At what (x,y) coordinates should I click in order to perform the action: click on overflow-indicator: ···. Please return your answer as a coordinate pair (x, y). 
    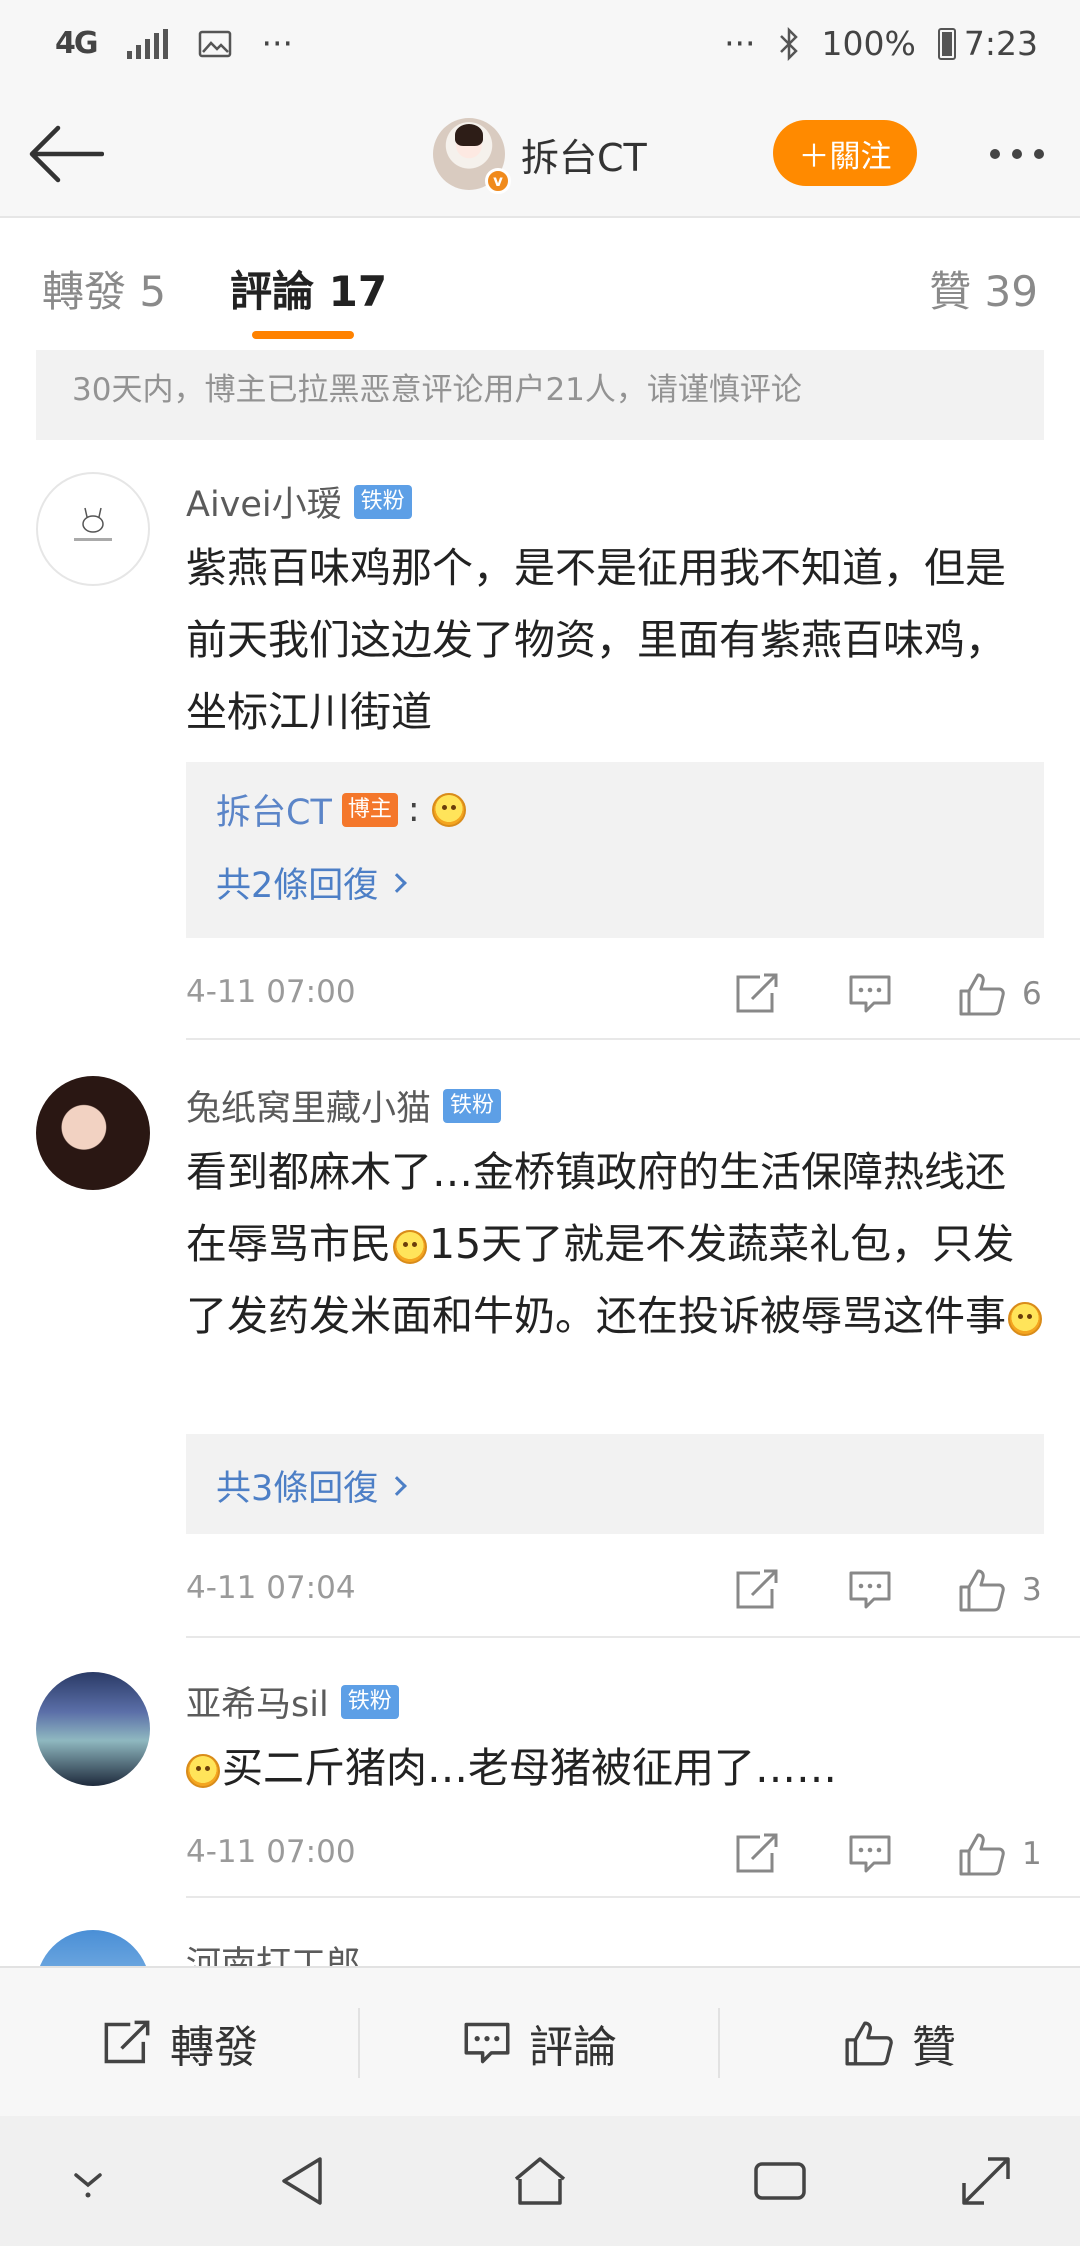
    Looking at the image, I should click on (740, 43).